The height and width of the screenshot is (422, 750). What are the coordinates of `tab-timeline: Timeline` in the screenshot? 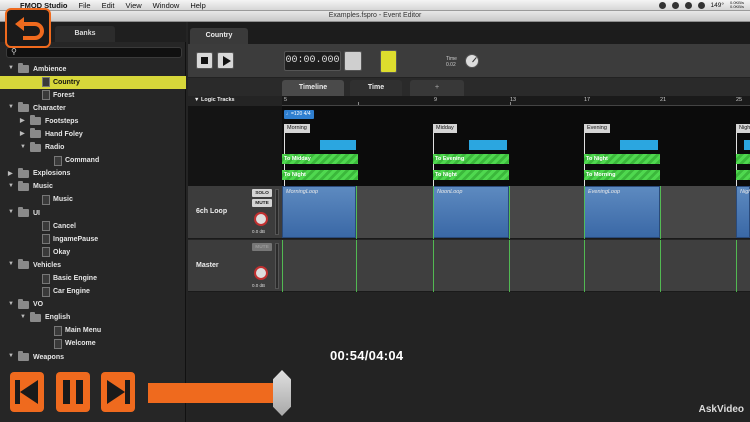 It's located at (313, 88).